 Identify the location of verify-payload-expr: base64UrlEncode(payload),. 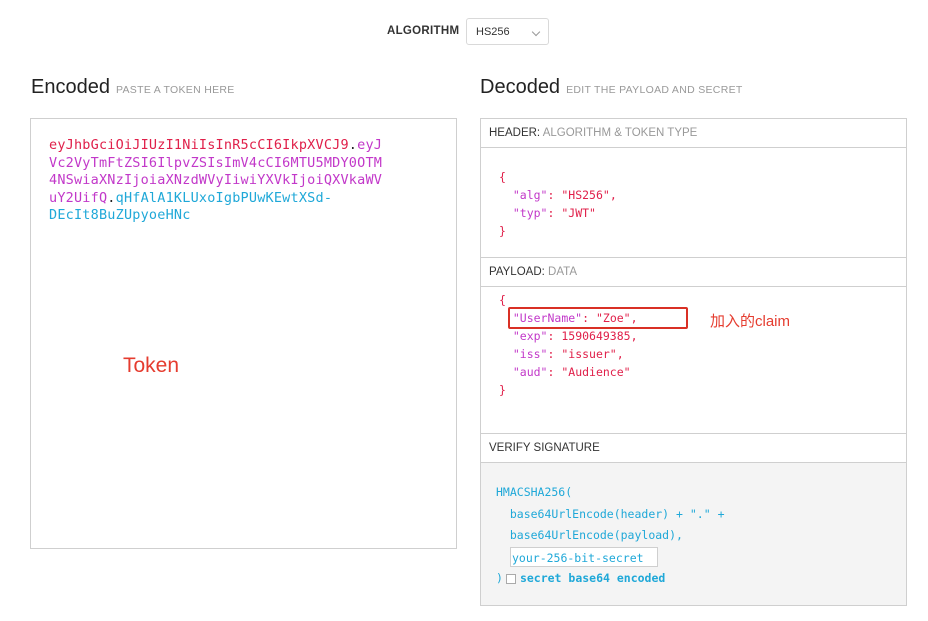
(596, 535).